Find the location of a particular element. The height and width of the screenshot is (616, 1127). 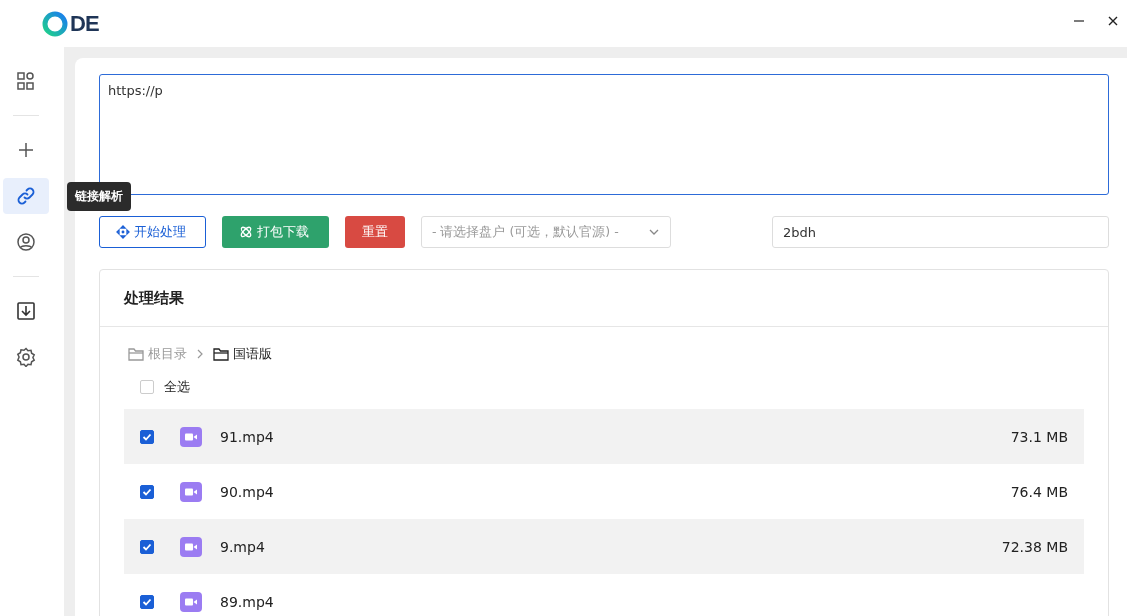

grid-icon is located at coordinates (26, 81).